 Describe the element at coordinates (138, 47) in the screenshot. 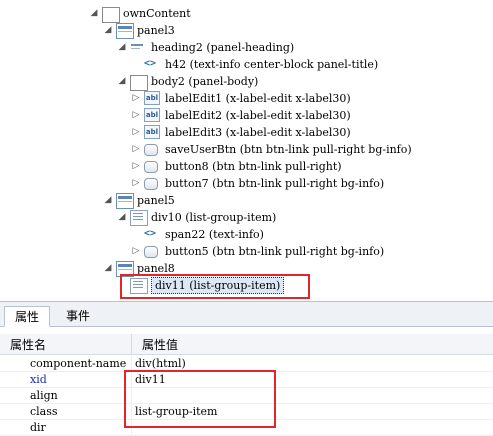

I see `heading-icon` at that location.